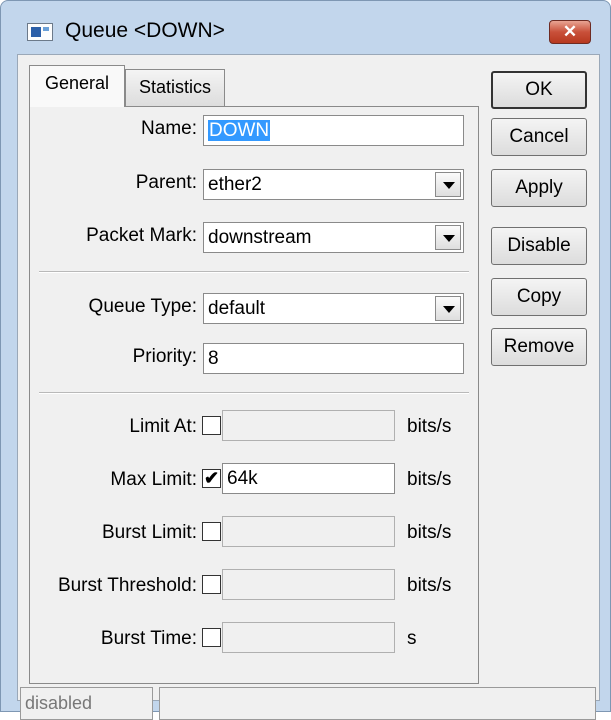 The width and height of the screenshot is (611, 720). I want to click on burst-time-checkbox, so click(211, 637).